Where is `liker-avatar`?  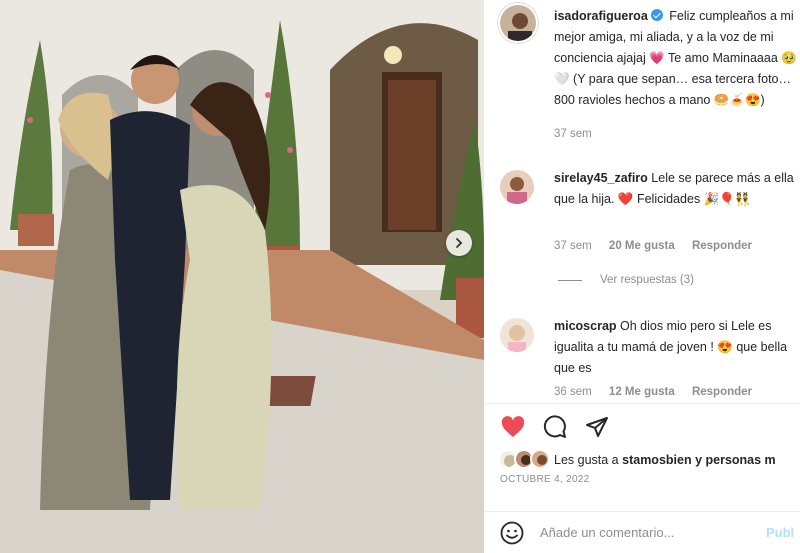 liker-avatar is located at coordinates (540, 459).